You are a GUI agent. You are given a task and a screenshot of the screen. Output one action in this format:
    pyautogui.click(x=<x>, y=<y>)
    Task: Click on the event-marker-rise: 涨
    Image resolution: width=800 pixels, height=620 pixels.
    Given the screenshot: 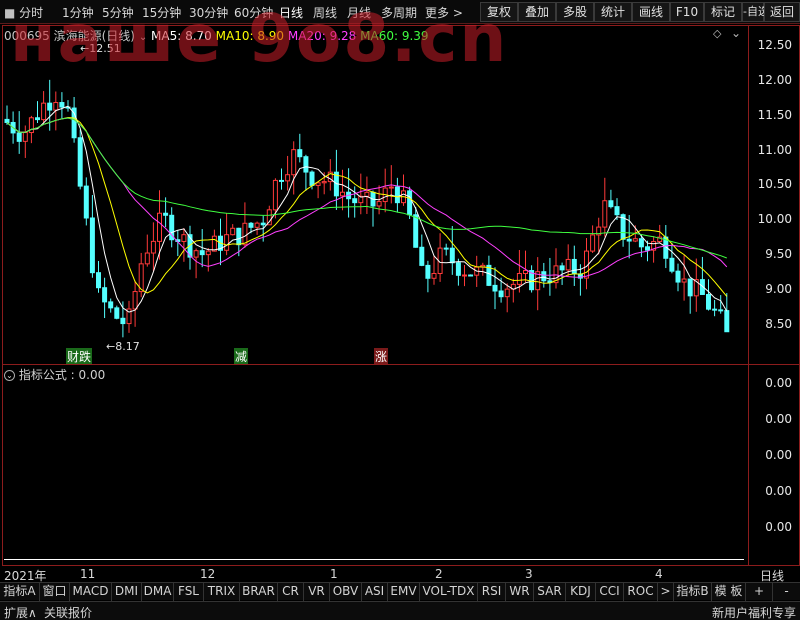 What is the action you would take?
    pyautogui.click(x=381, y=356)
    